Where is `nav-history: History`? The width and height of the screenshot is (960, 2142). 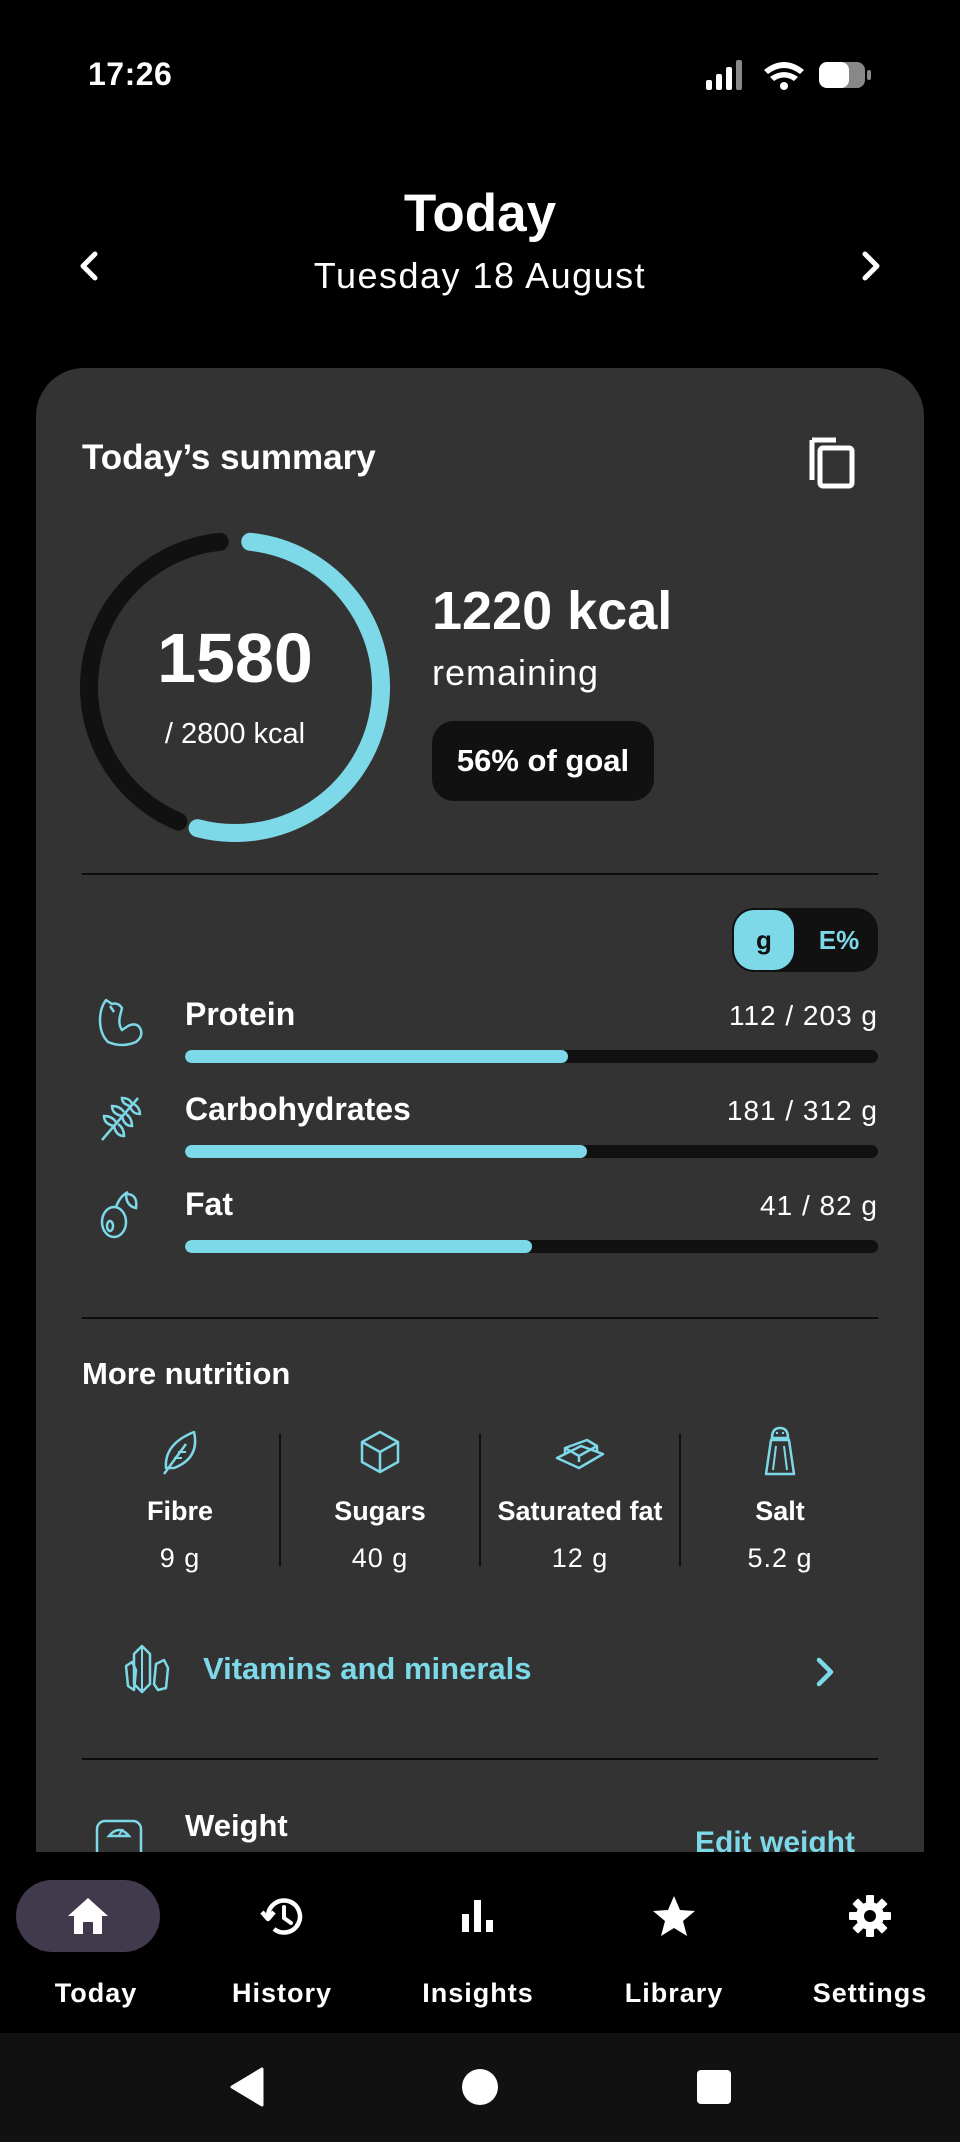
nav-history: History is located at coordinates (282, 1942).